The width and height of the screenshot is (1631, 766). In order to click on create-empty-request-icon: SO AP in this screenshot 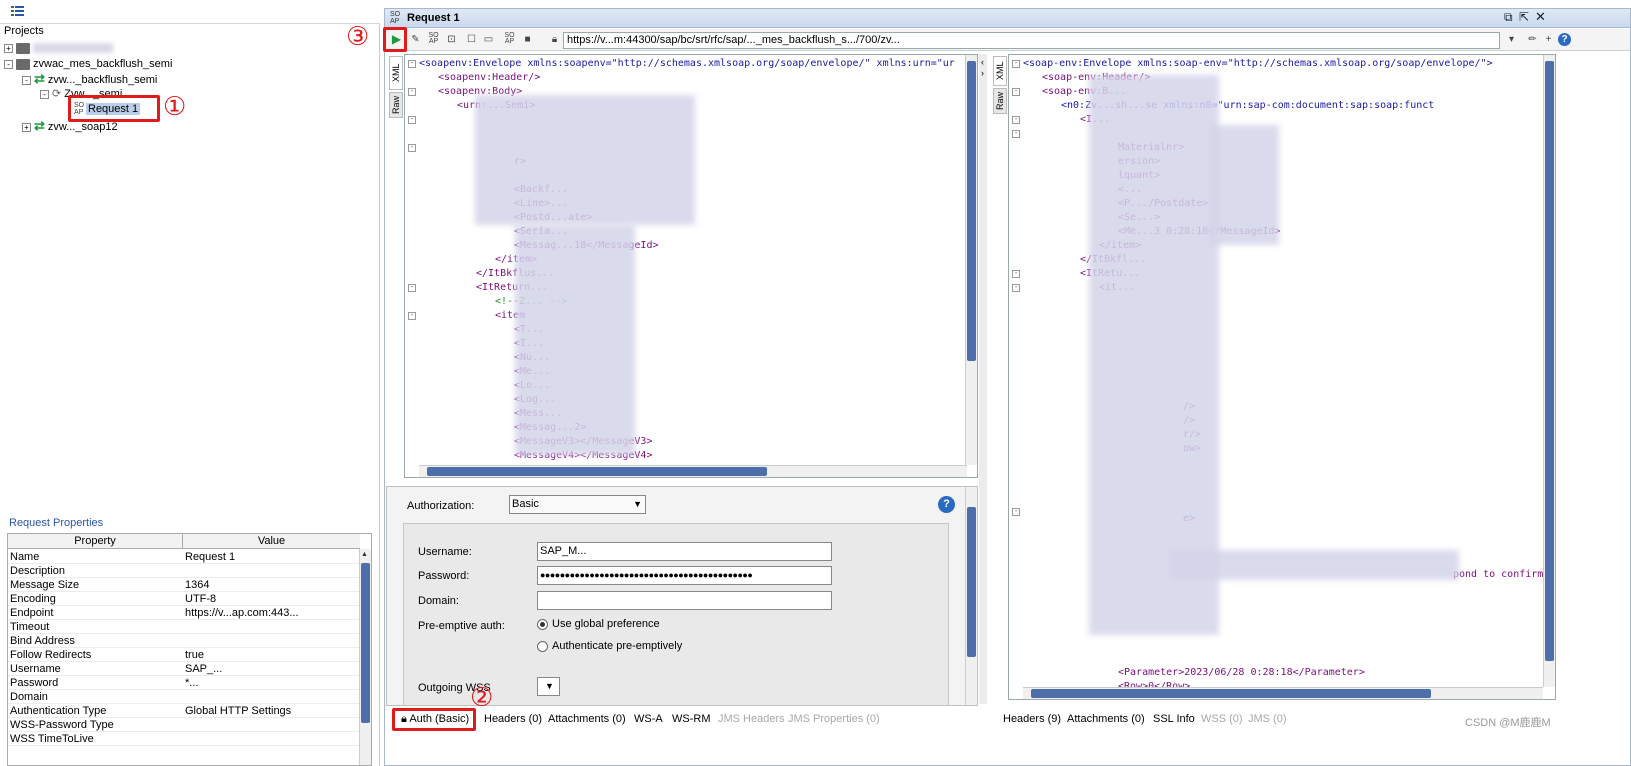, I will do `click(433, 39)`.